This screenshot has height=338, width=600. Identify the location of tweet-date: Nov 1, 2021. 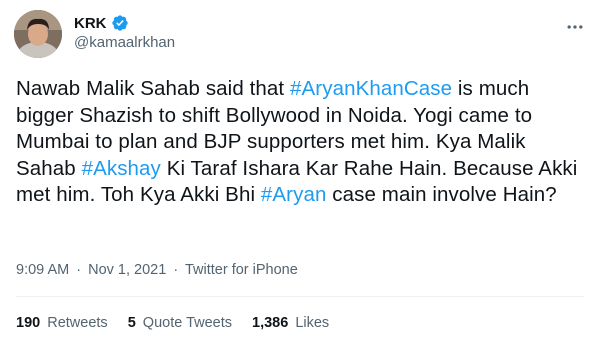
(127, 270).